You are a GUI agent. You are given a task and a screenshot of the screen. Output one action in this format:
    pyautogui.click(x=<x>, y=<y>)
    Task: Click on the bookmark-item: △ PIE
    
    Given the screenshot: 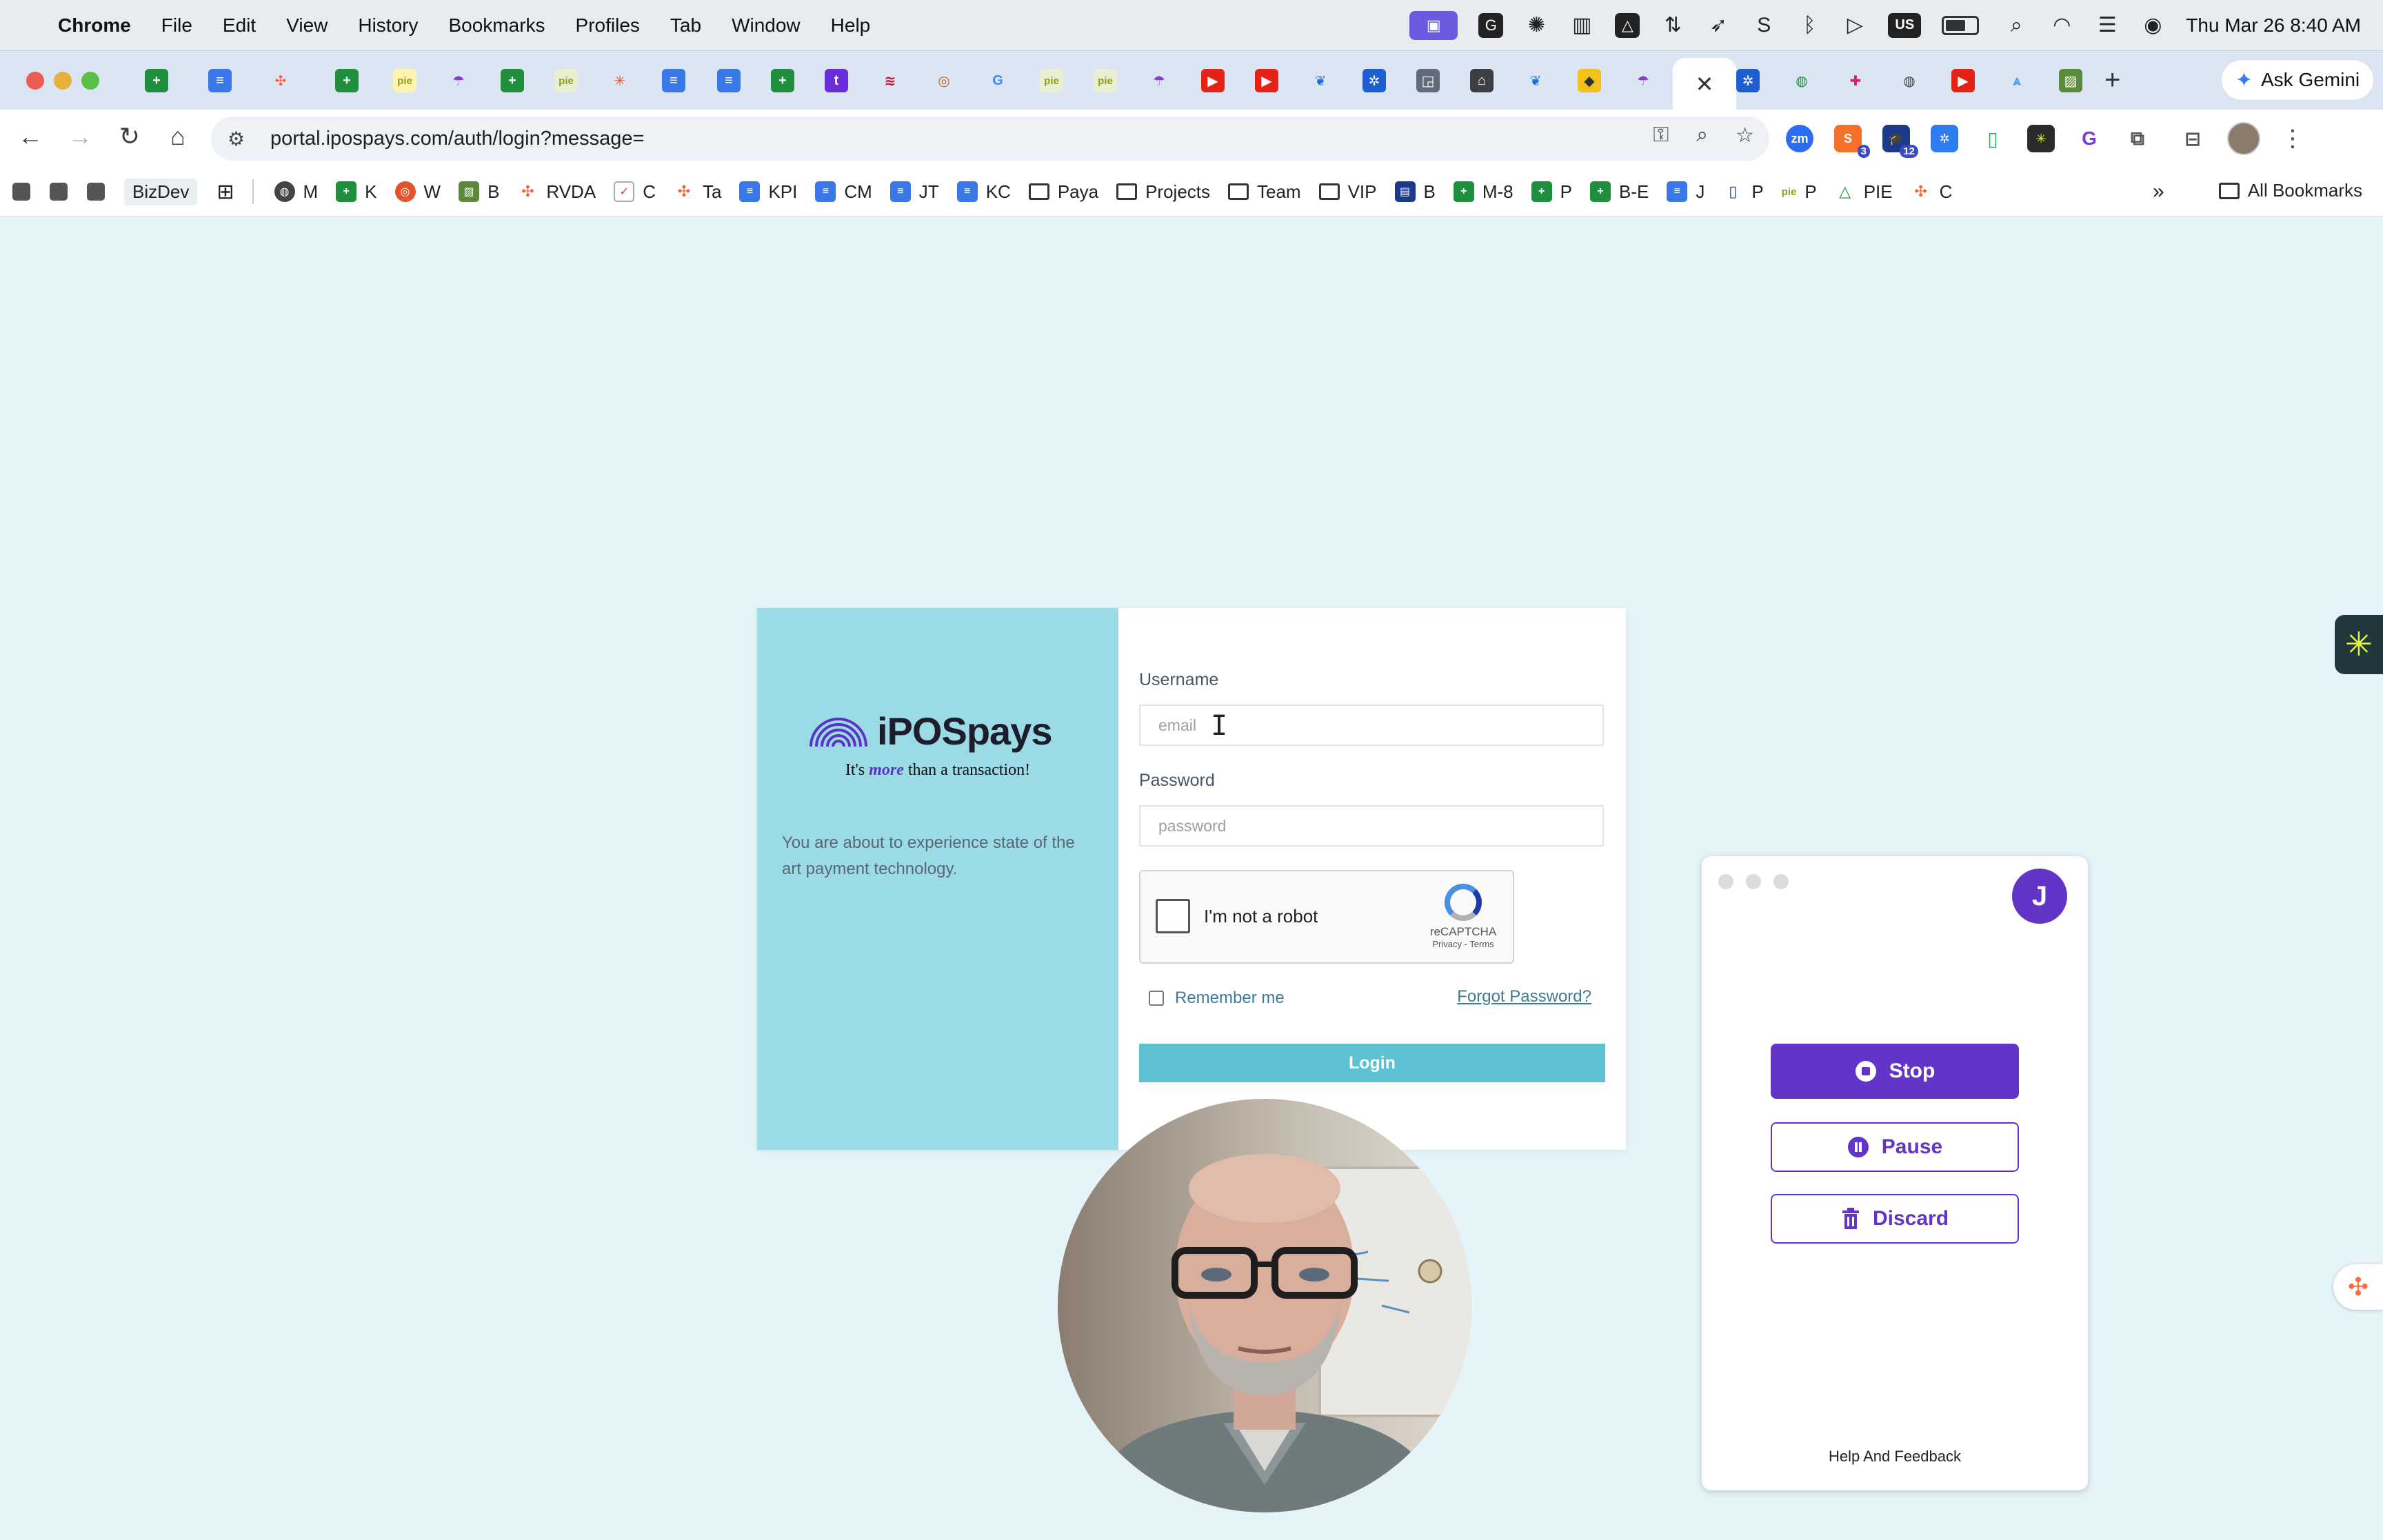 What is the action you would take?
    pyautogui.click(x=1863, y=192)
    